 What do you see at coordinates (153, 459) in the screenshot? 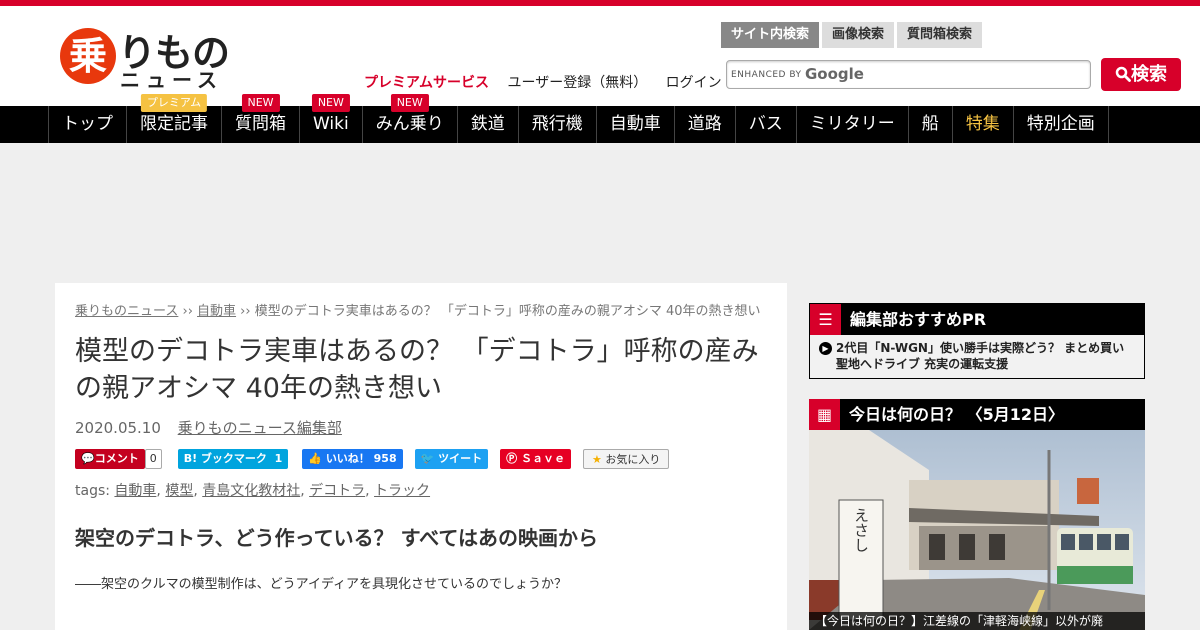
I see `comment-count: 0` at bounding box center [153, 459].